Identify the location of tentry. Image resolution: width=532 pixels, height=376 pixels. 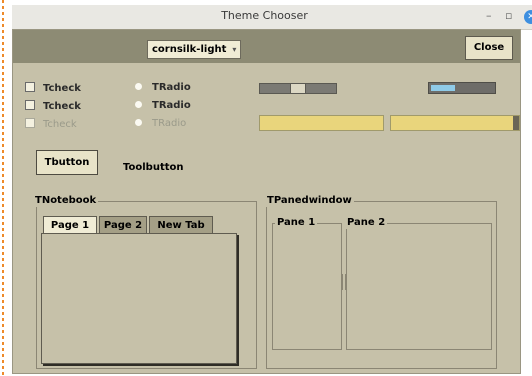
(321, 123).